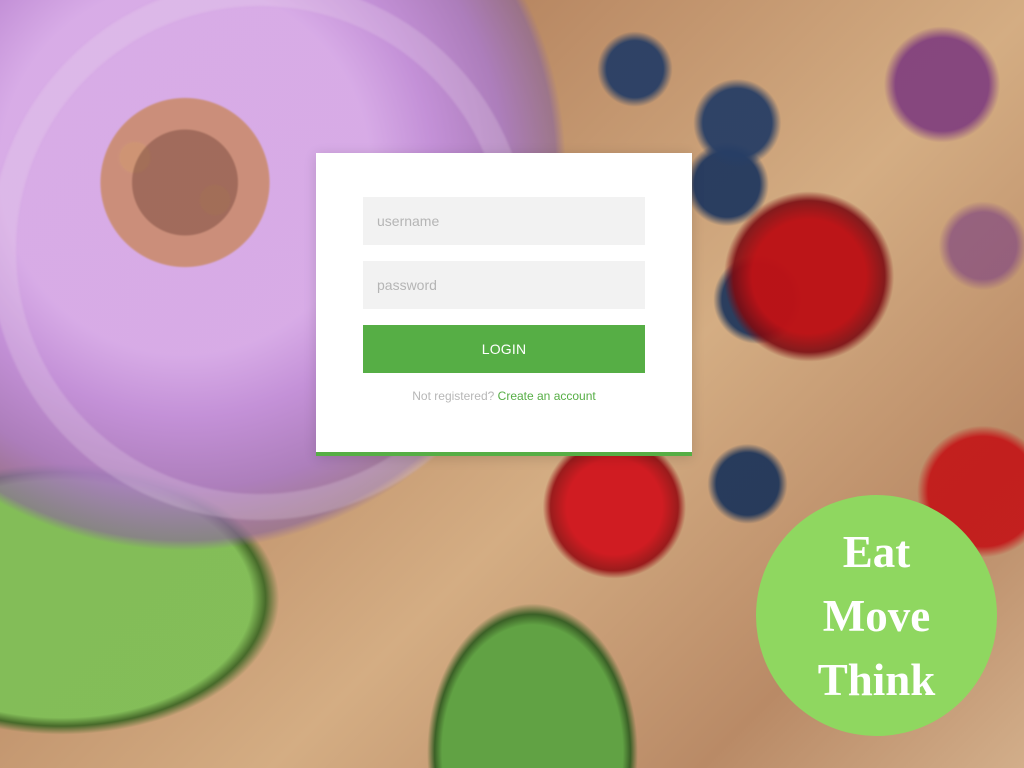 The width and height of the screenshot is (1024, 768). Describe the element at coordinates (504, 285) in the screenshot. I see `password-input` at that location.